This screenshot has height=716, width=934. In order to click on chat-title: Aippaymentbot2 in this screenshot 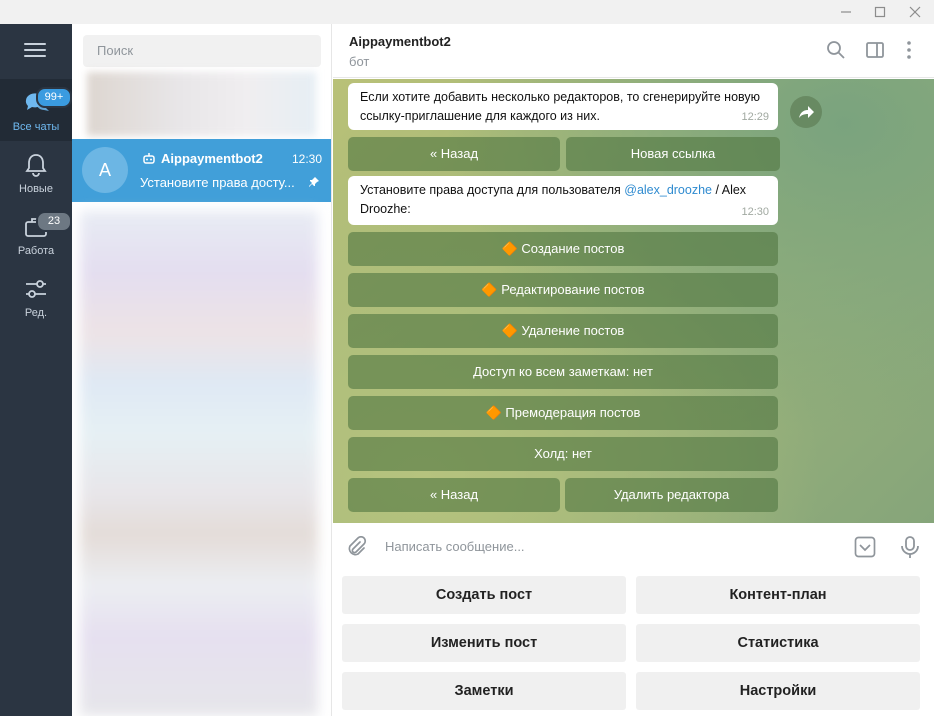, I will do `click(400, 41)`.